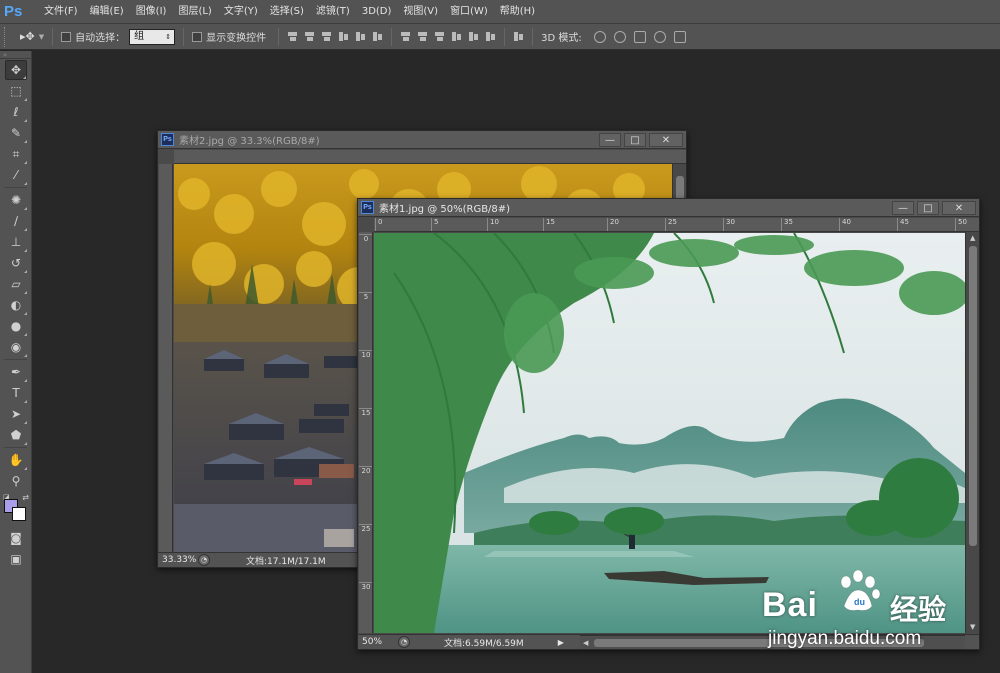 This screenshot has width=1000, height=673. Describe the element at coordinates (152, 36) in the screenshot. I see `auto-select-dropdown: 组 ⇕` at that location.